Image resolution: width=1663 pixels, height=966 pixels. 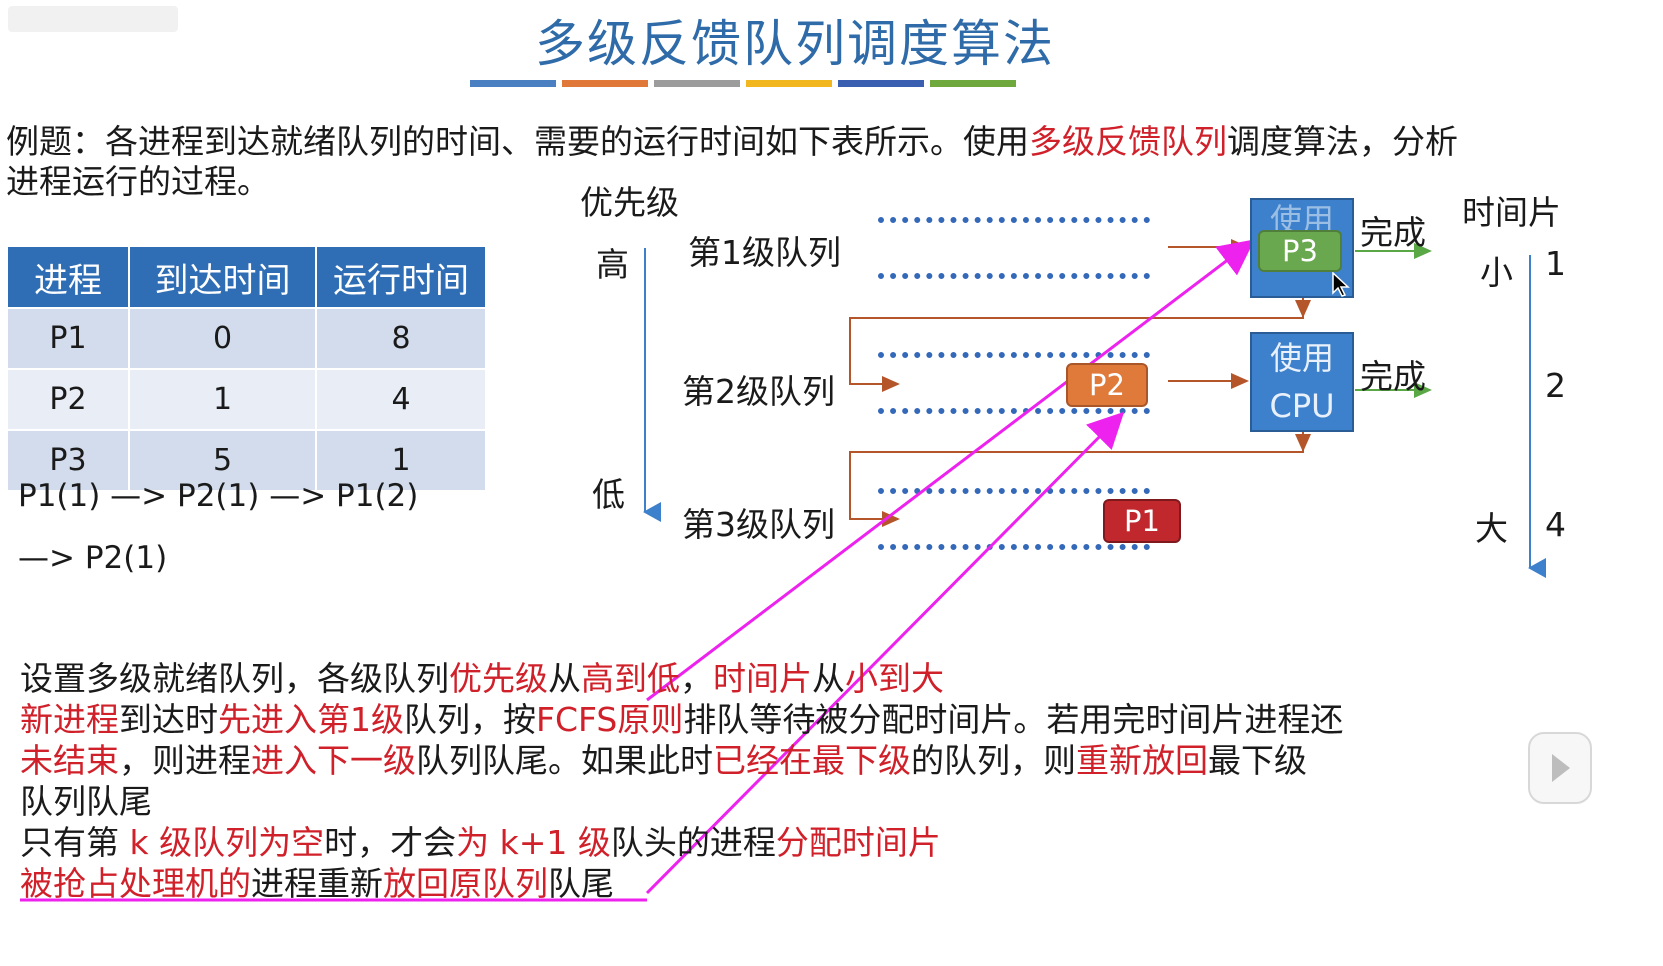 What do you see at coordinates (812, 760) in the screenshot?
I see `note-highlight: 已经在最下级` at bounding box center [812, 760].